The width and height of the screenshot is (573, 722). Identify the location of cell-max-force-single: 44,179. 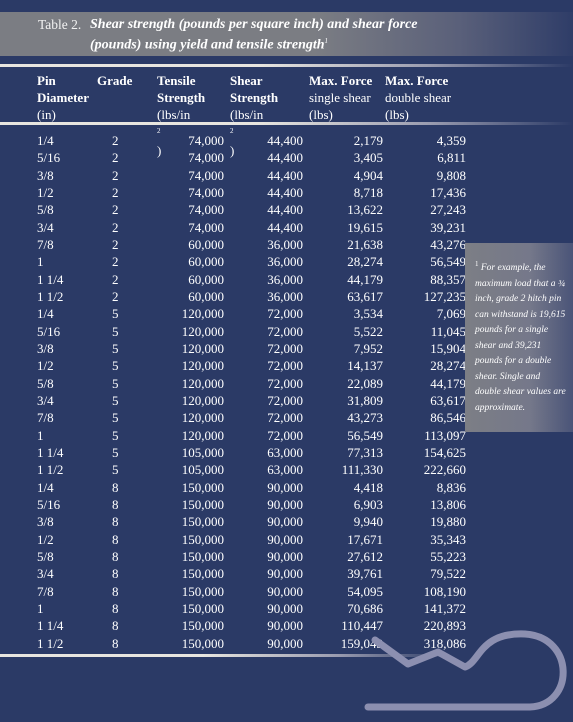
(365, 279).